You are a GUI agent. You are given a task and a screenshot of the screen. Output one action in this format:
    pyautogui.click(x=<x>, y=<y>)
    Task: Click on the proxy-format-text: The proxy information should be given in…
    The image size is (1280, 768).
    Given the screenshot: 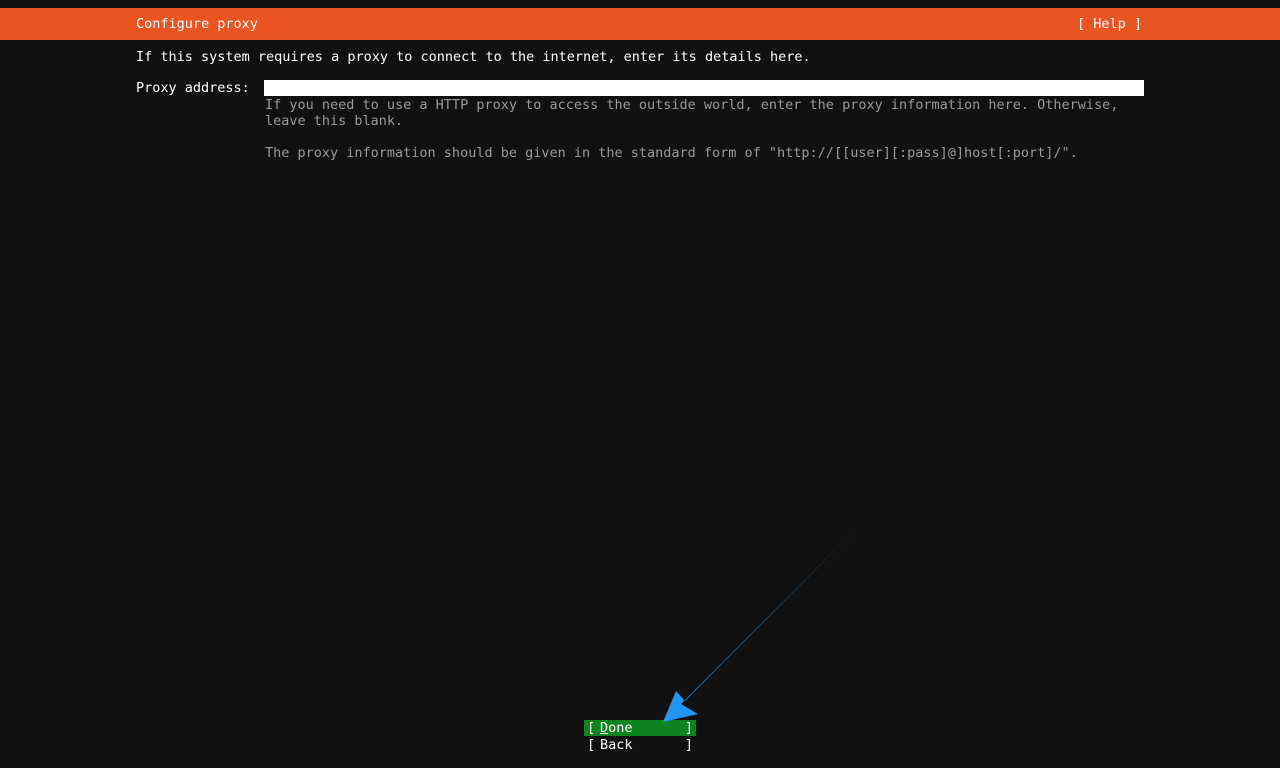 What is the action you would take?
    pyautogui.click(x=671, y=153)
    